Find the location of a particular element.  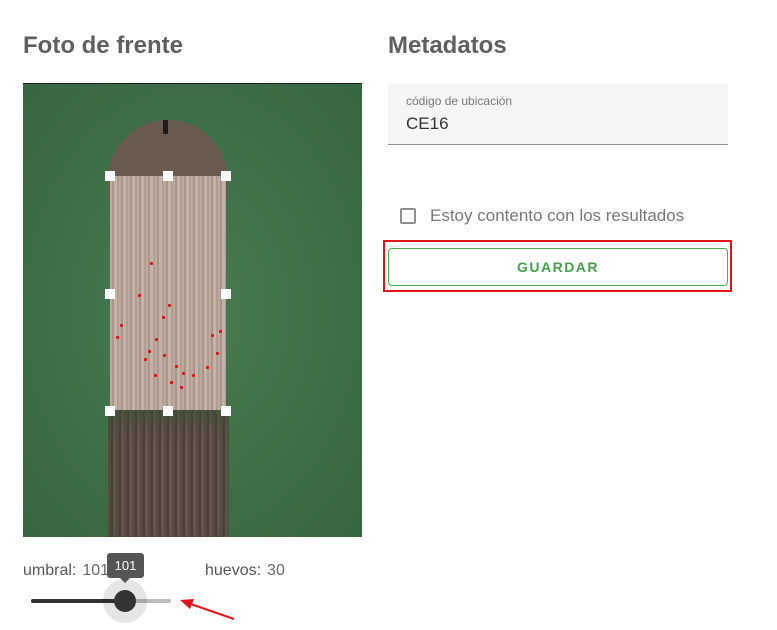

umbral-label: umbral: is located at coordinates (50, 570).